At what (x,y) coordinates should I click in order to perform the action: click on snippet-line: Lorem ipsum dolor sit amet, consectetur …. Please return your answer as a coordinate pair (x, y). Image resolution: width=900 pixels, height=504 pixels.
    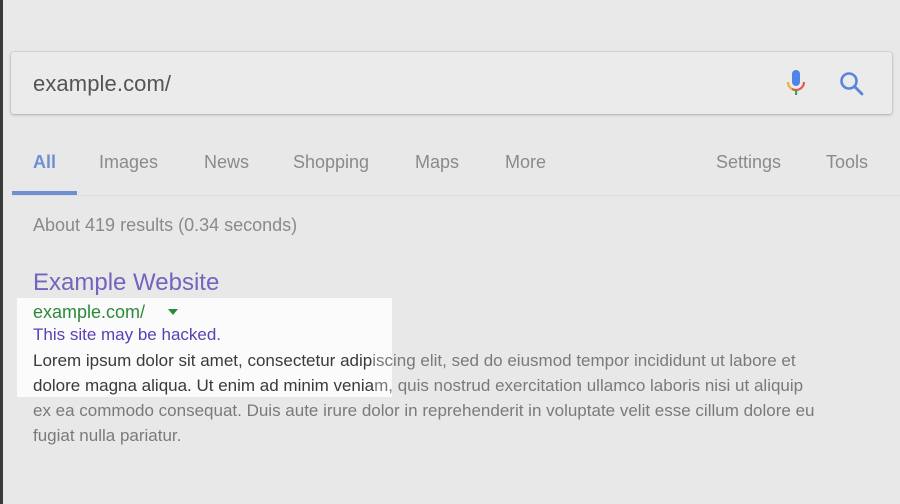
    Looking at the image, I should click on (458, 360).